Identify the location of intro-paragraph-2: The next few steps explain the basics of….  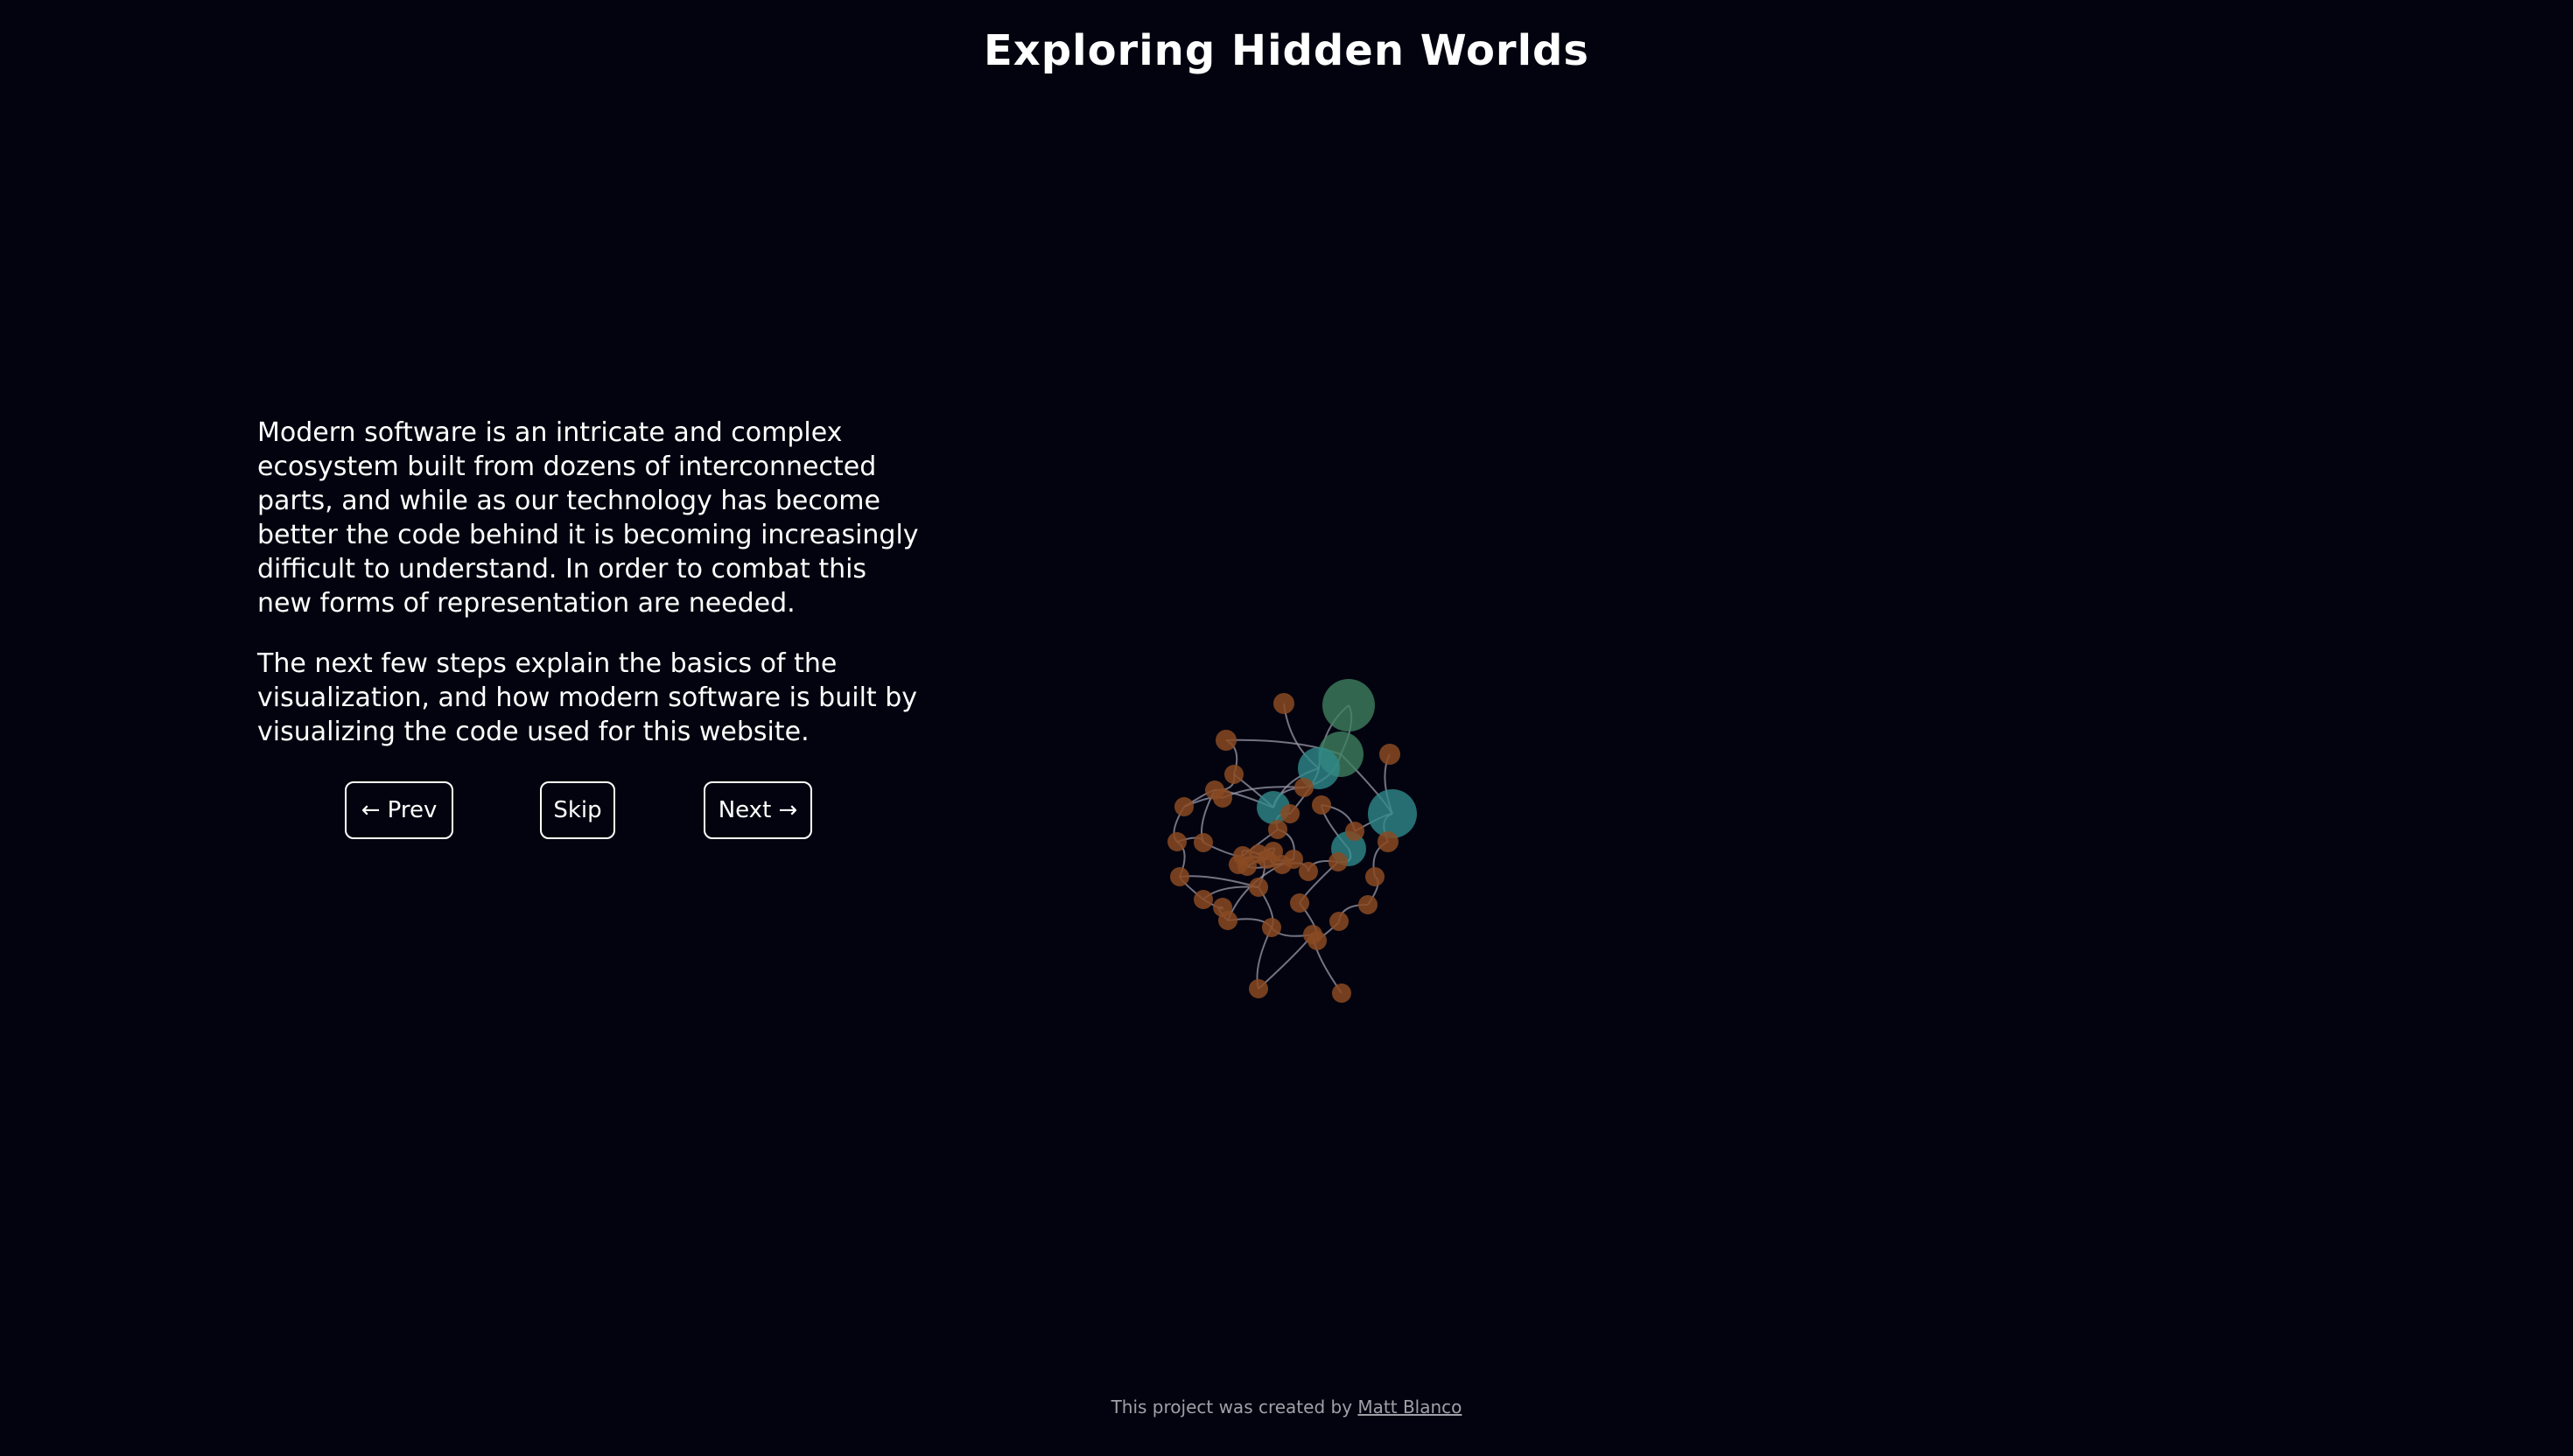
(587, 697).